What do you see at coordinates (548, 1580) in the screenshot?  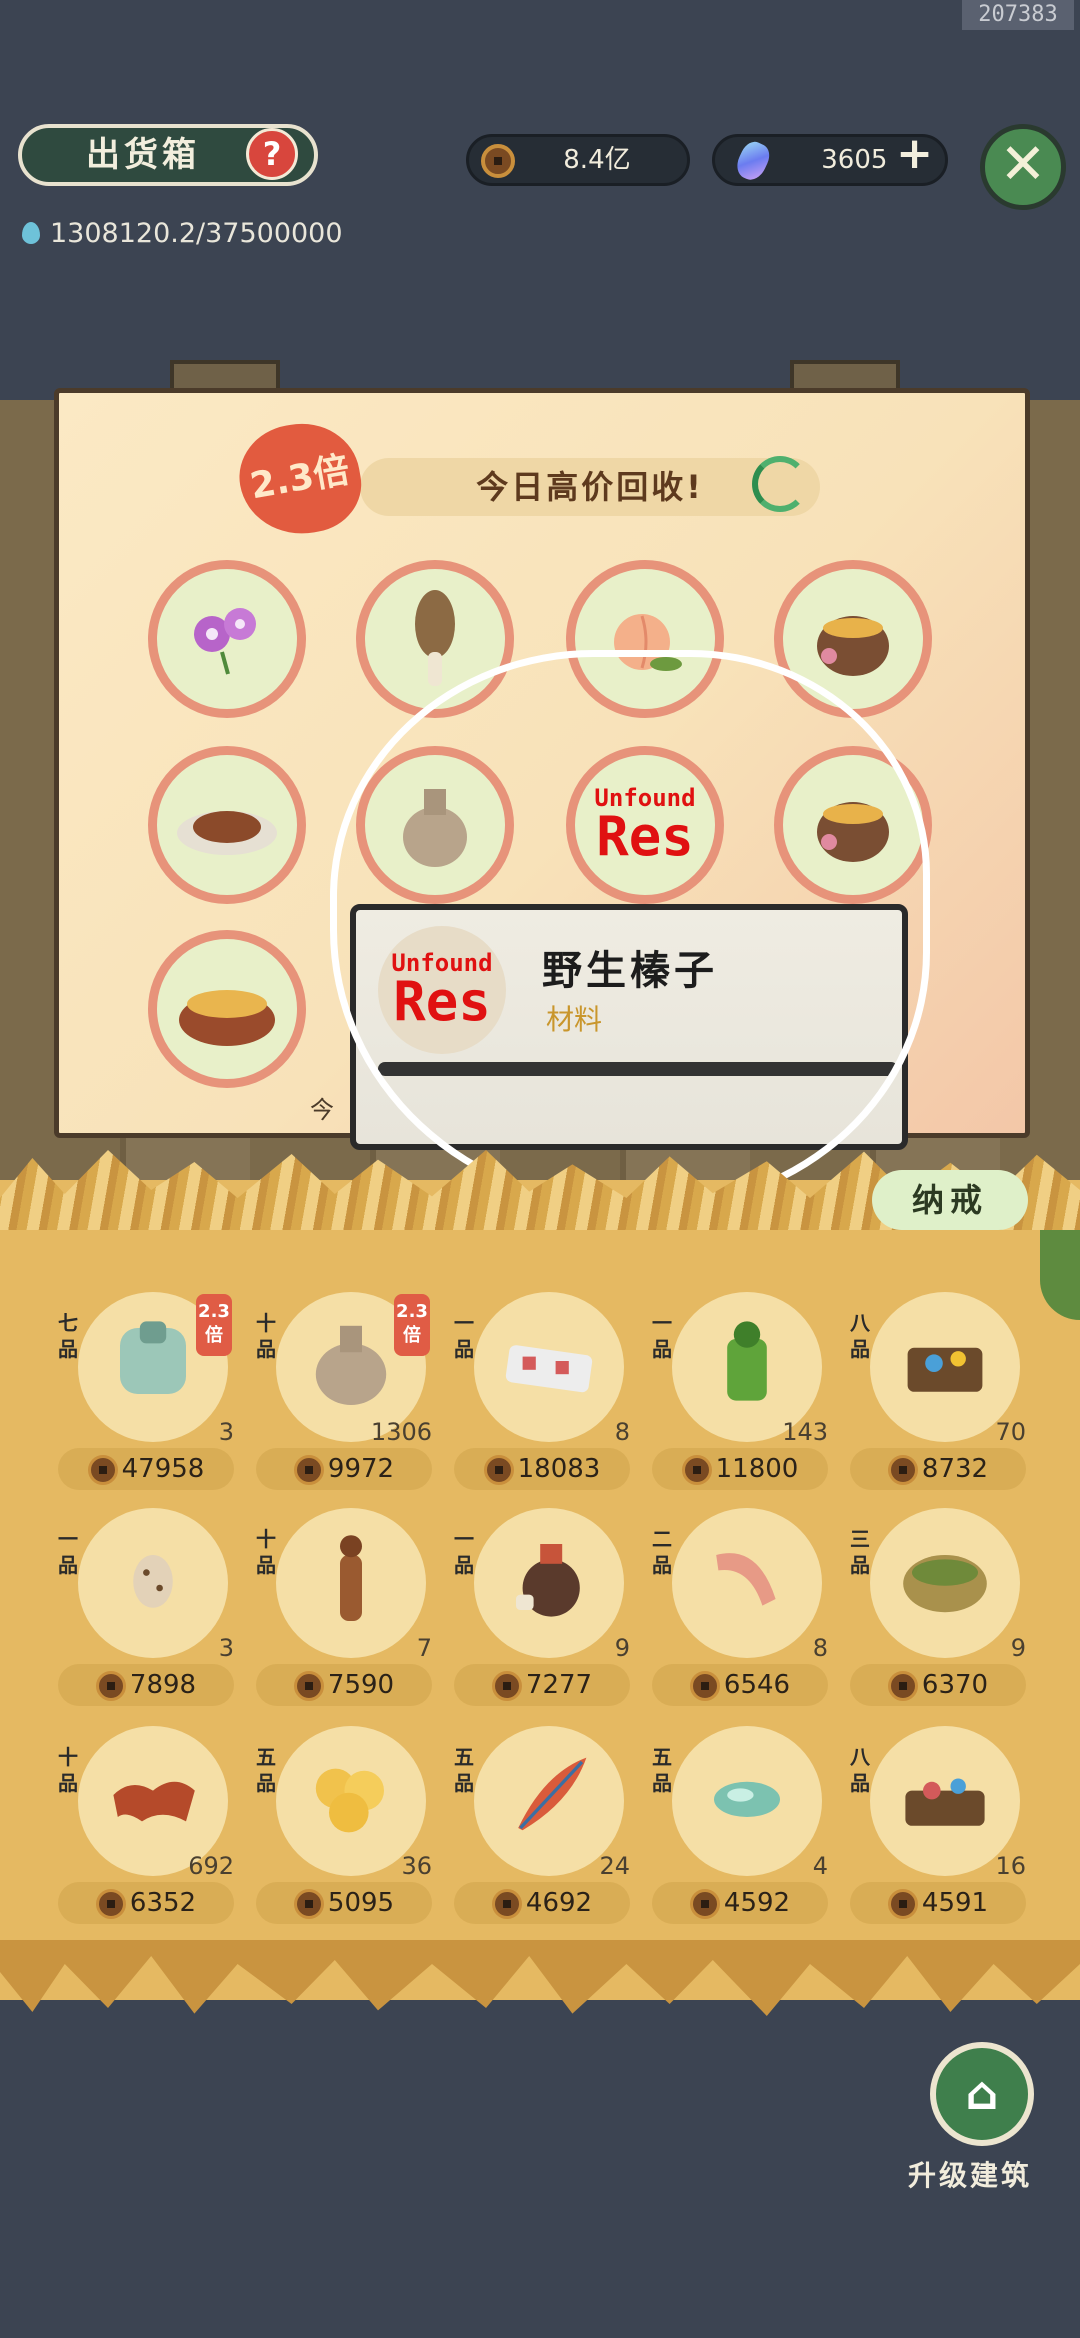 I see `wine-jar-icon` at bounding box center [548, 1580].